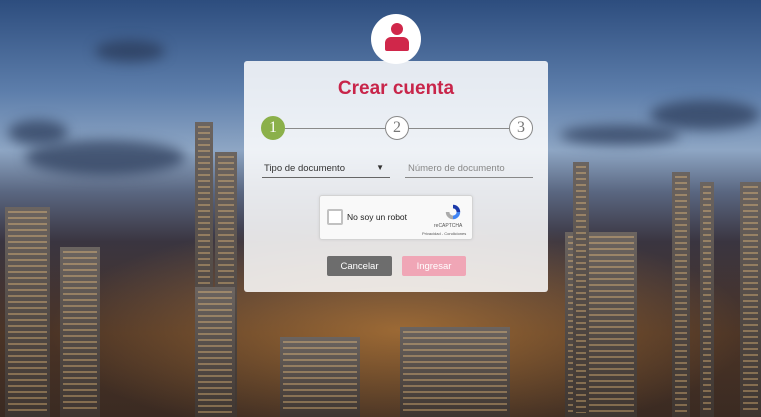 This screenshot has height=417, width=761. I want to click on step-3: 3, so click(521, 128).